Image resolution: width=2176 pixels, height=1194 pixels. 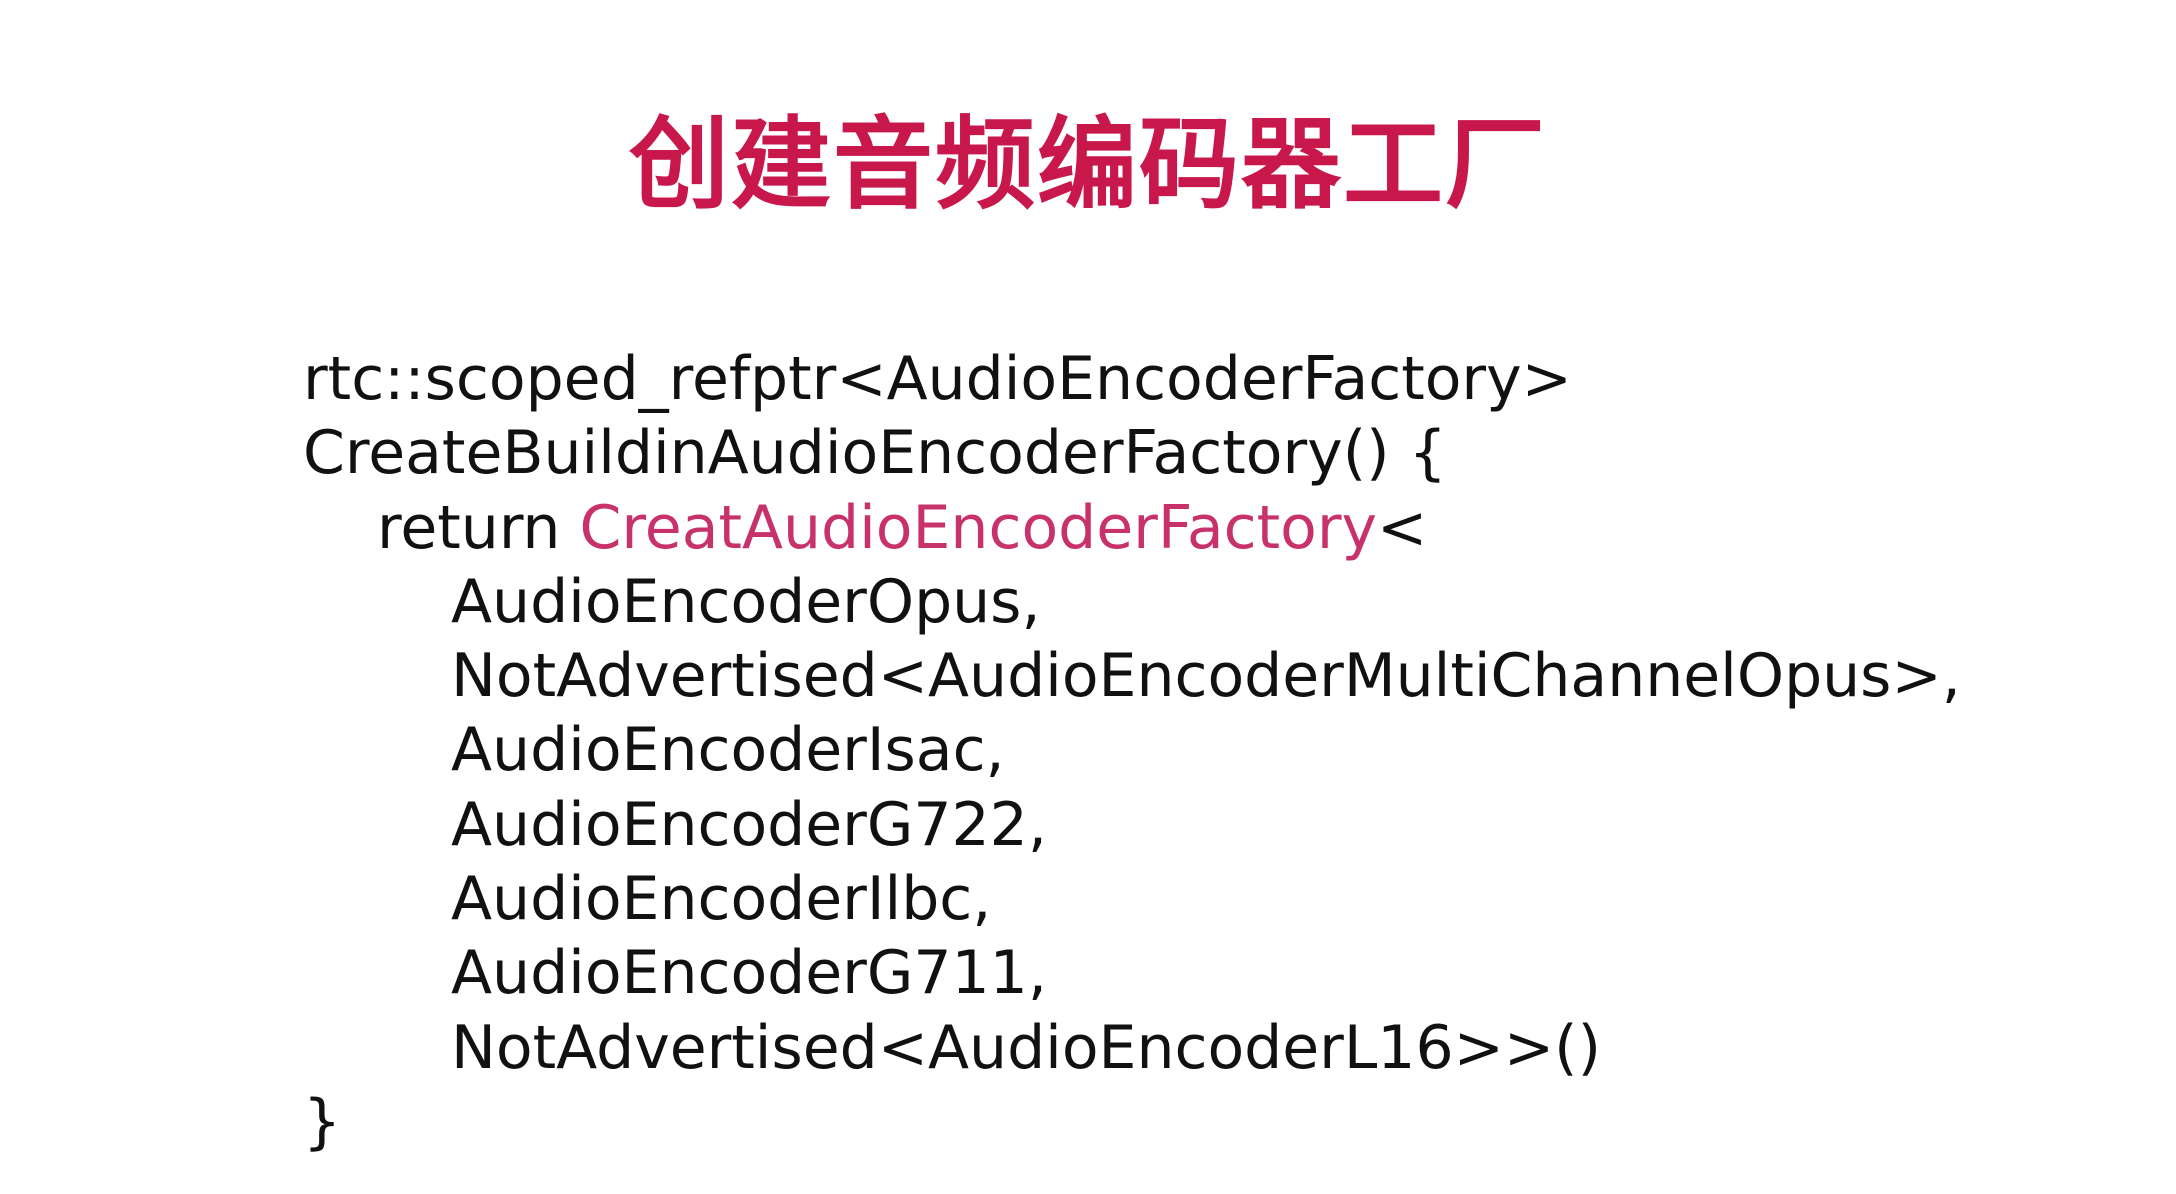 What do you see at coordinates (749, 824) in the screenshot?
I see `code-line-7: AudioEncoderG722,` at bounding box center [749, 824].